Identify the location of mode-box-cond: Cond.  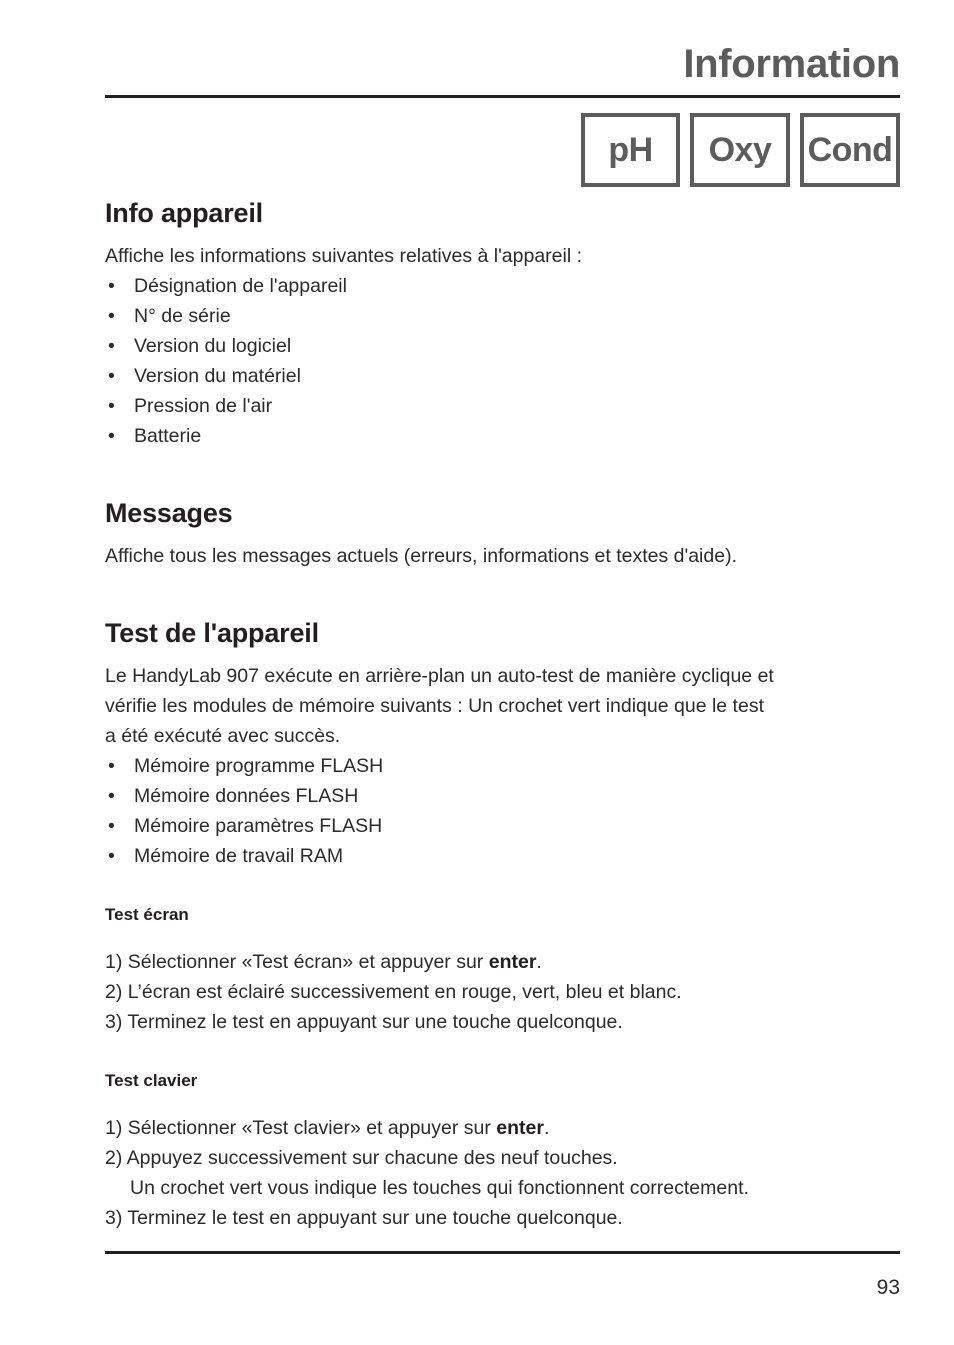
(850, 150).